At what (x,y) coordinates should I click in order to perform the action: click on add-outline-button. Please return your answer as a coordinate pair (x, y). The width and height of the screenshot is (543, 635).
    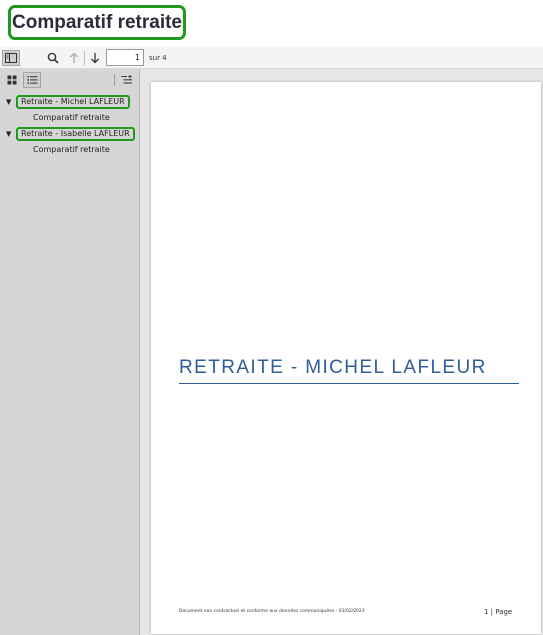
    Looking at the image, I should click on (127, 80).